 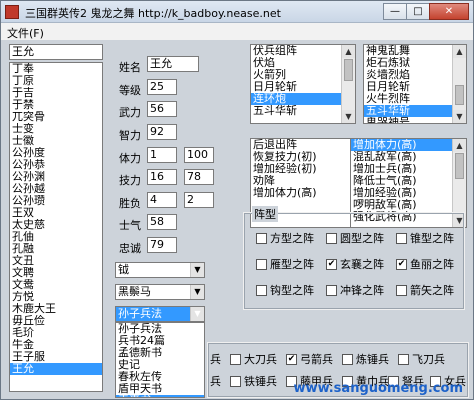 What do you see at coordinates (56, 201) in the screenshot?
I see `list-item: 公孙瓒` at bounding box center [56, 201].